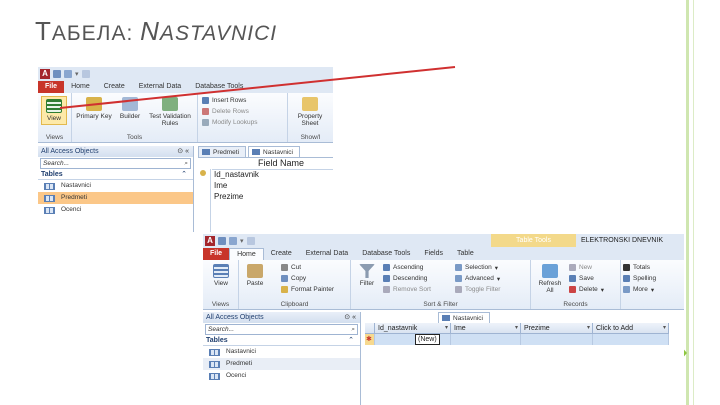 This screenshot has height=405, width=720. I want to click on doc-tab-label: Nastavnici, so click(278, 152).